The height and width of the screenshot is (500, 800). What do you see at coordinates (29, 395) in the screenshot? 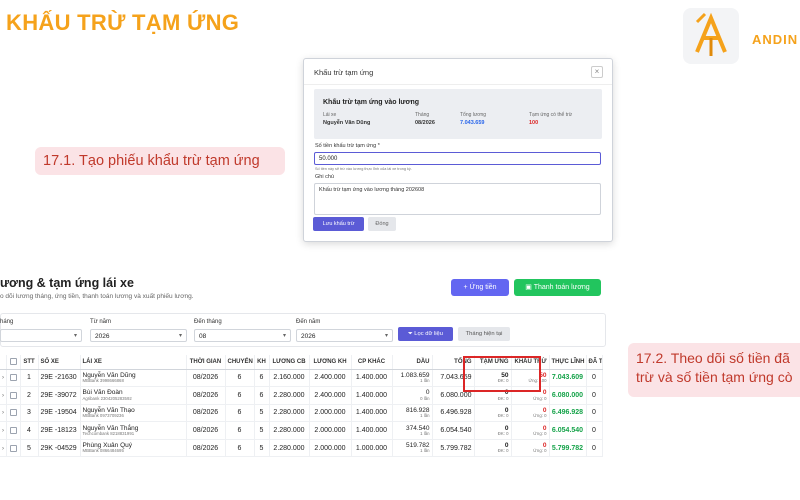
I see `cell-stt: 2` at bounding box center [29, 395].